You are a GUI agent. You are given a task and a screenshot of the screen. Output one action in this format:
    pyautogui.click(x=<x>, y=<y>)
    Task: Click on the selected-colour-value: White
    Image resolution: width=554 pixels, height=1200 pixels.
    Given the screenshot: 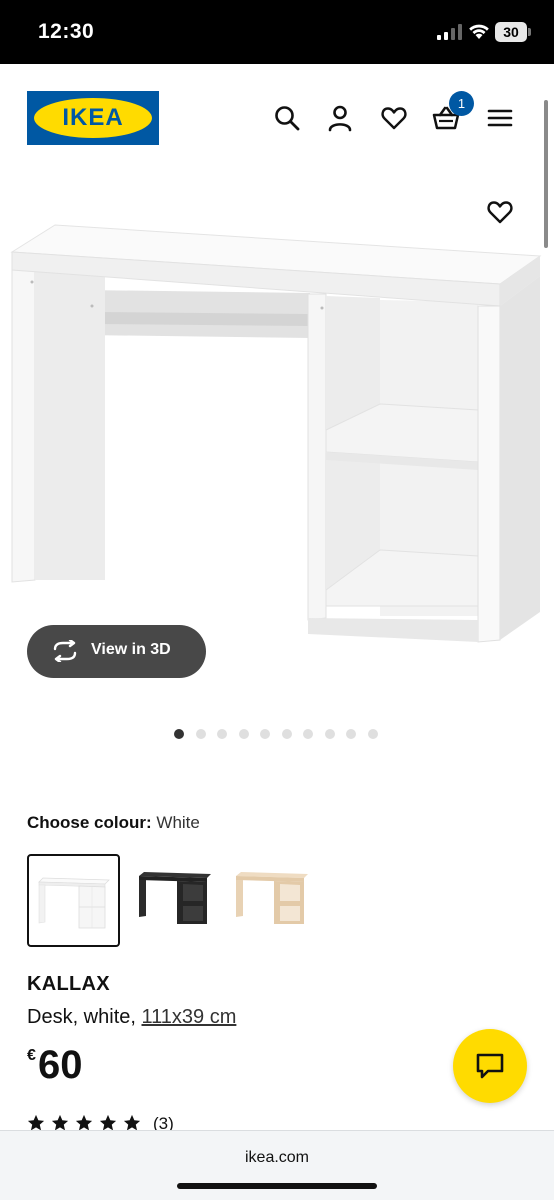 What is the action you would take?
    pyautogui.click(x=178, y=822)
    